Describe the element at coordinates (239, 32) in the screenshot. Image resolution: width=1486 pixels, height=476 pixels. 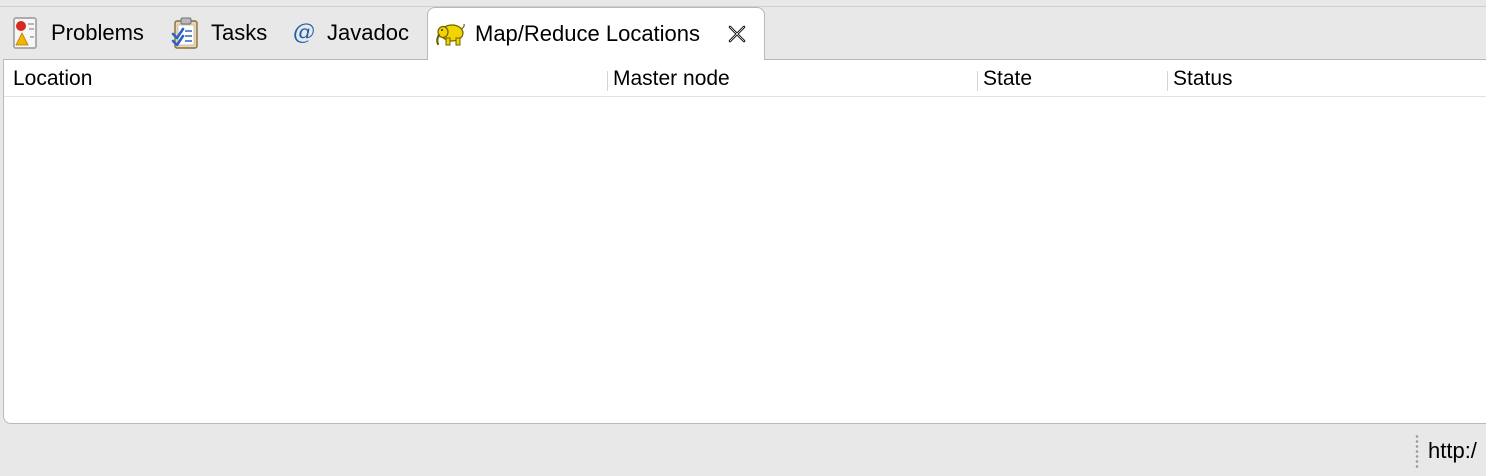
I see `tab-tasks-label: Tasks` at that location.